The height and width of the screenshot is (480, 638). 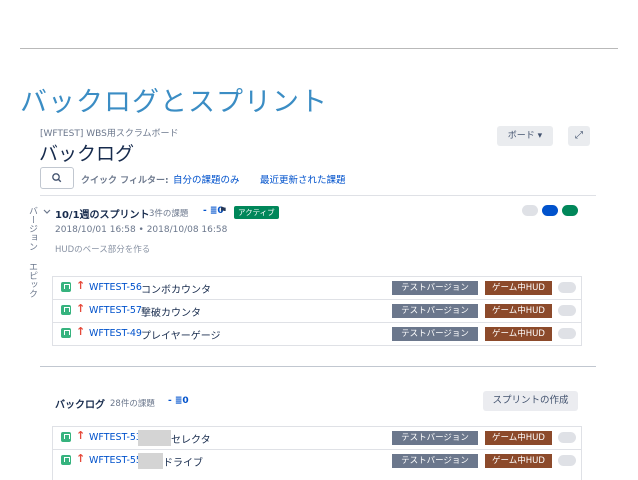 What do you see at coordinates (318, 195) in the screenshot?
I see `filter-divider` at bounding box center [318, 195].